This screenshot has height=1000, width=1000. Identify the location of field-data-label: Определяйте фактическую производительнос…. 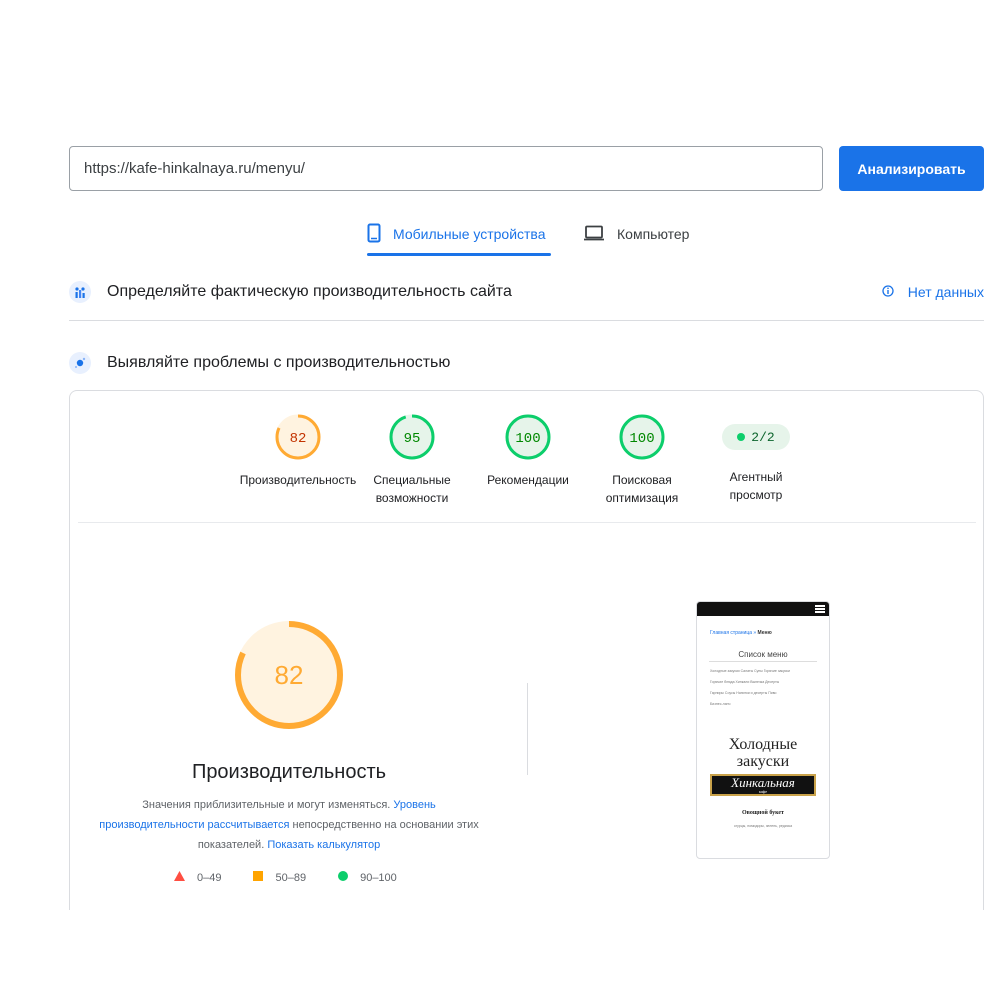
(309, 291).